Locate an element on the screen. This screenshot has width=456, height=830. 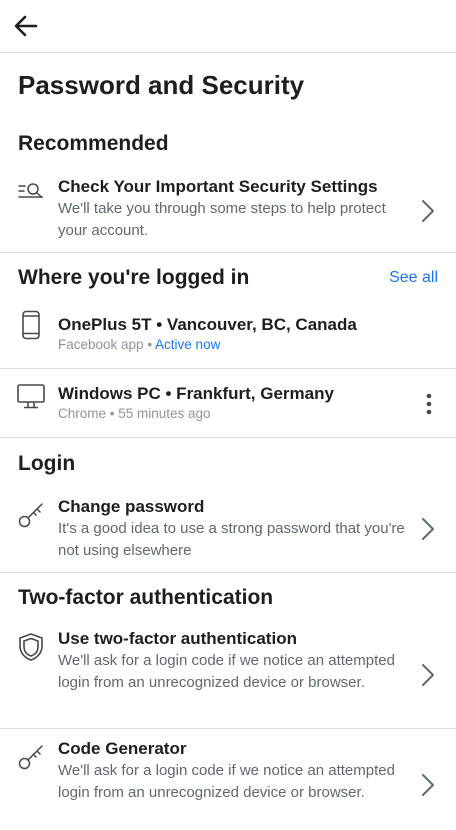
code-generator-title: Code Generator is located at coordinates (122, 748).